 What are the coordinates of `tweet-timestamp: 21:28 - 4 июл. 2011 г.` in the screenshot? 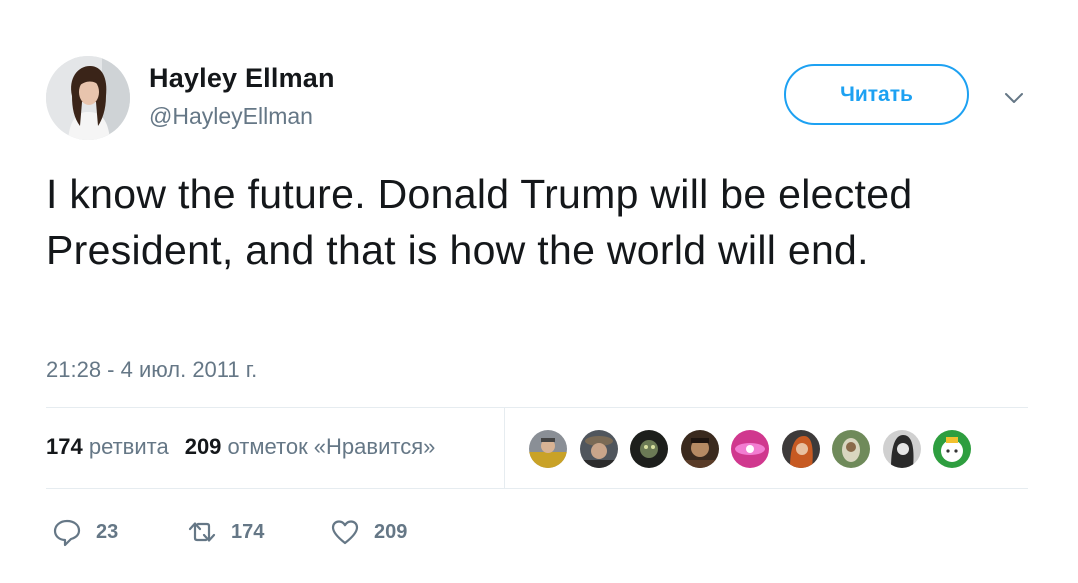 It's located at (151, 370).